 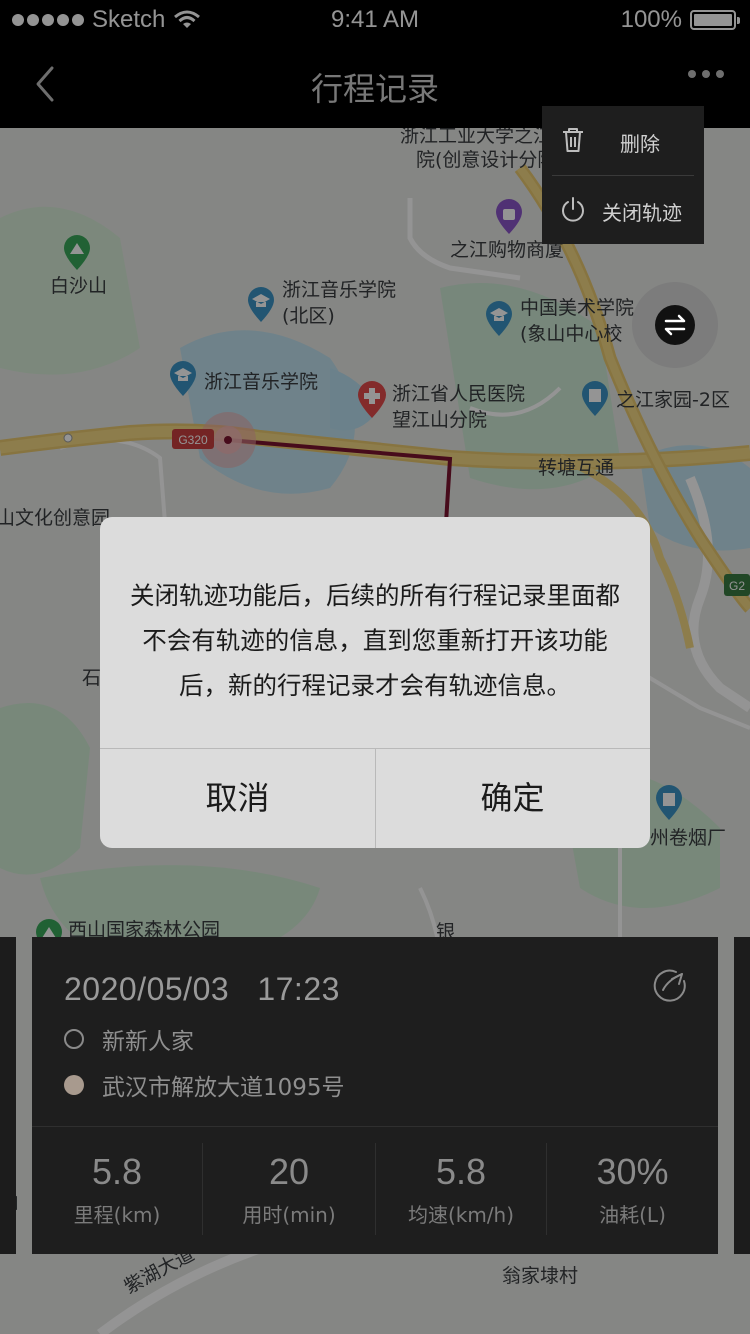 I want to click on stat-fuel: 30% 油耗(L), so click(x=632, y=1190).